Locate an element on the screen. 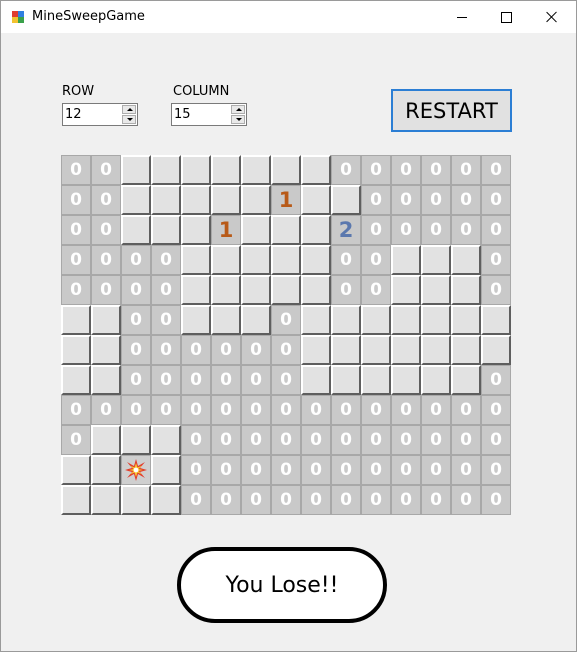  close-button is located at coordinates (552, 17).